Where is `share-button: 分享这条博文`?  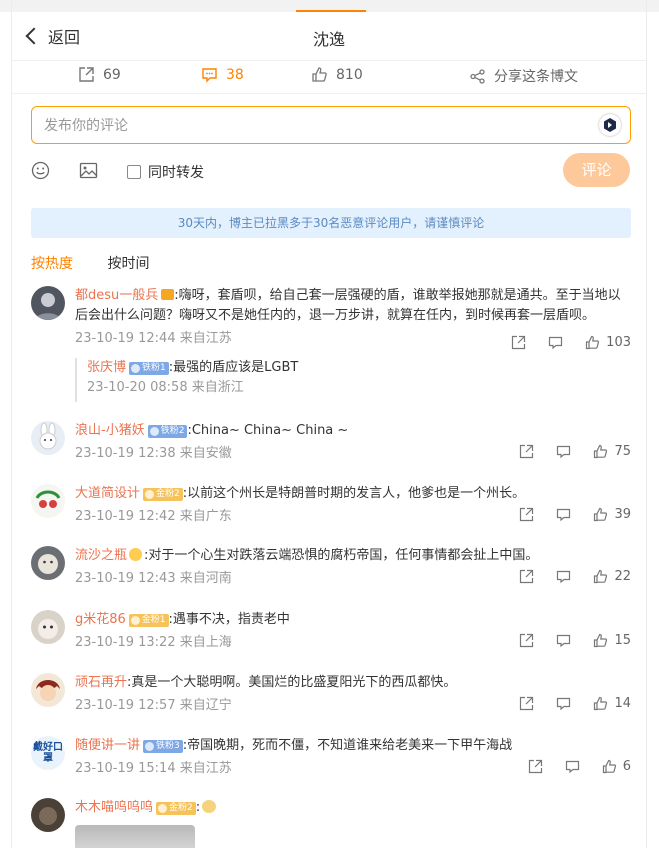 share-button: 分享这条博文 is located at coordinates (523, 76).